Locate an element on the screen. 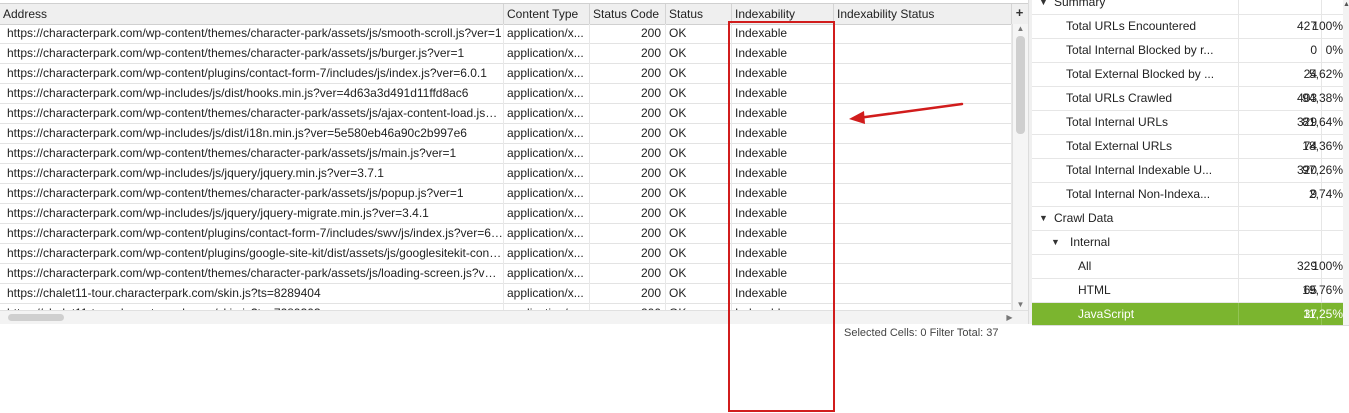 Image resolution: width=1349 pixels, height=413 pixels. overview-item-row: HTML 65 19,76% is located at coordinates (1190, 291).